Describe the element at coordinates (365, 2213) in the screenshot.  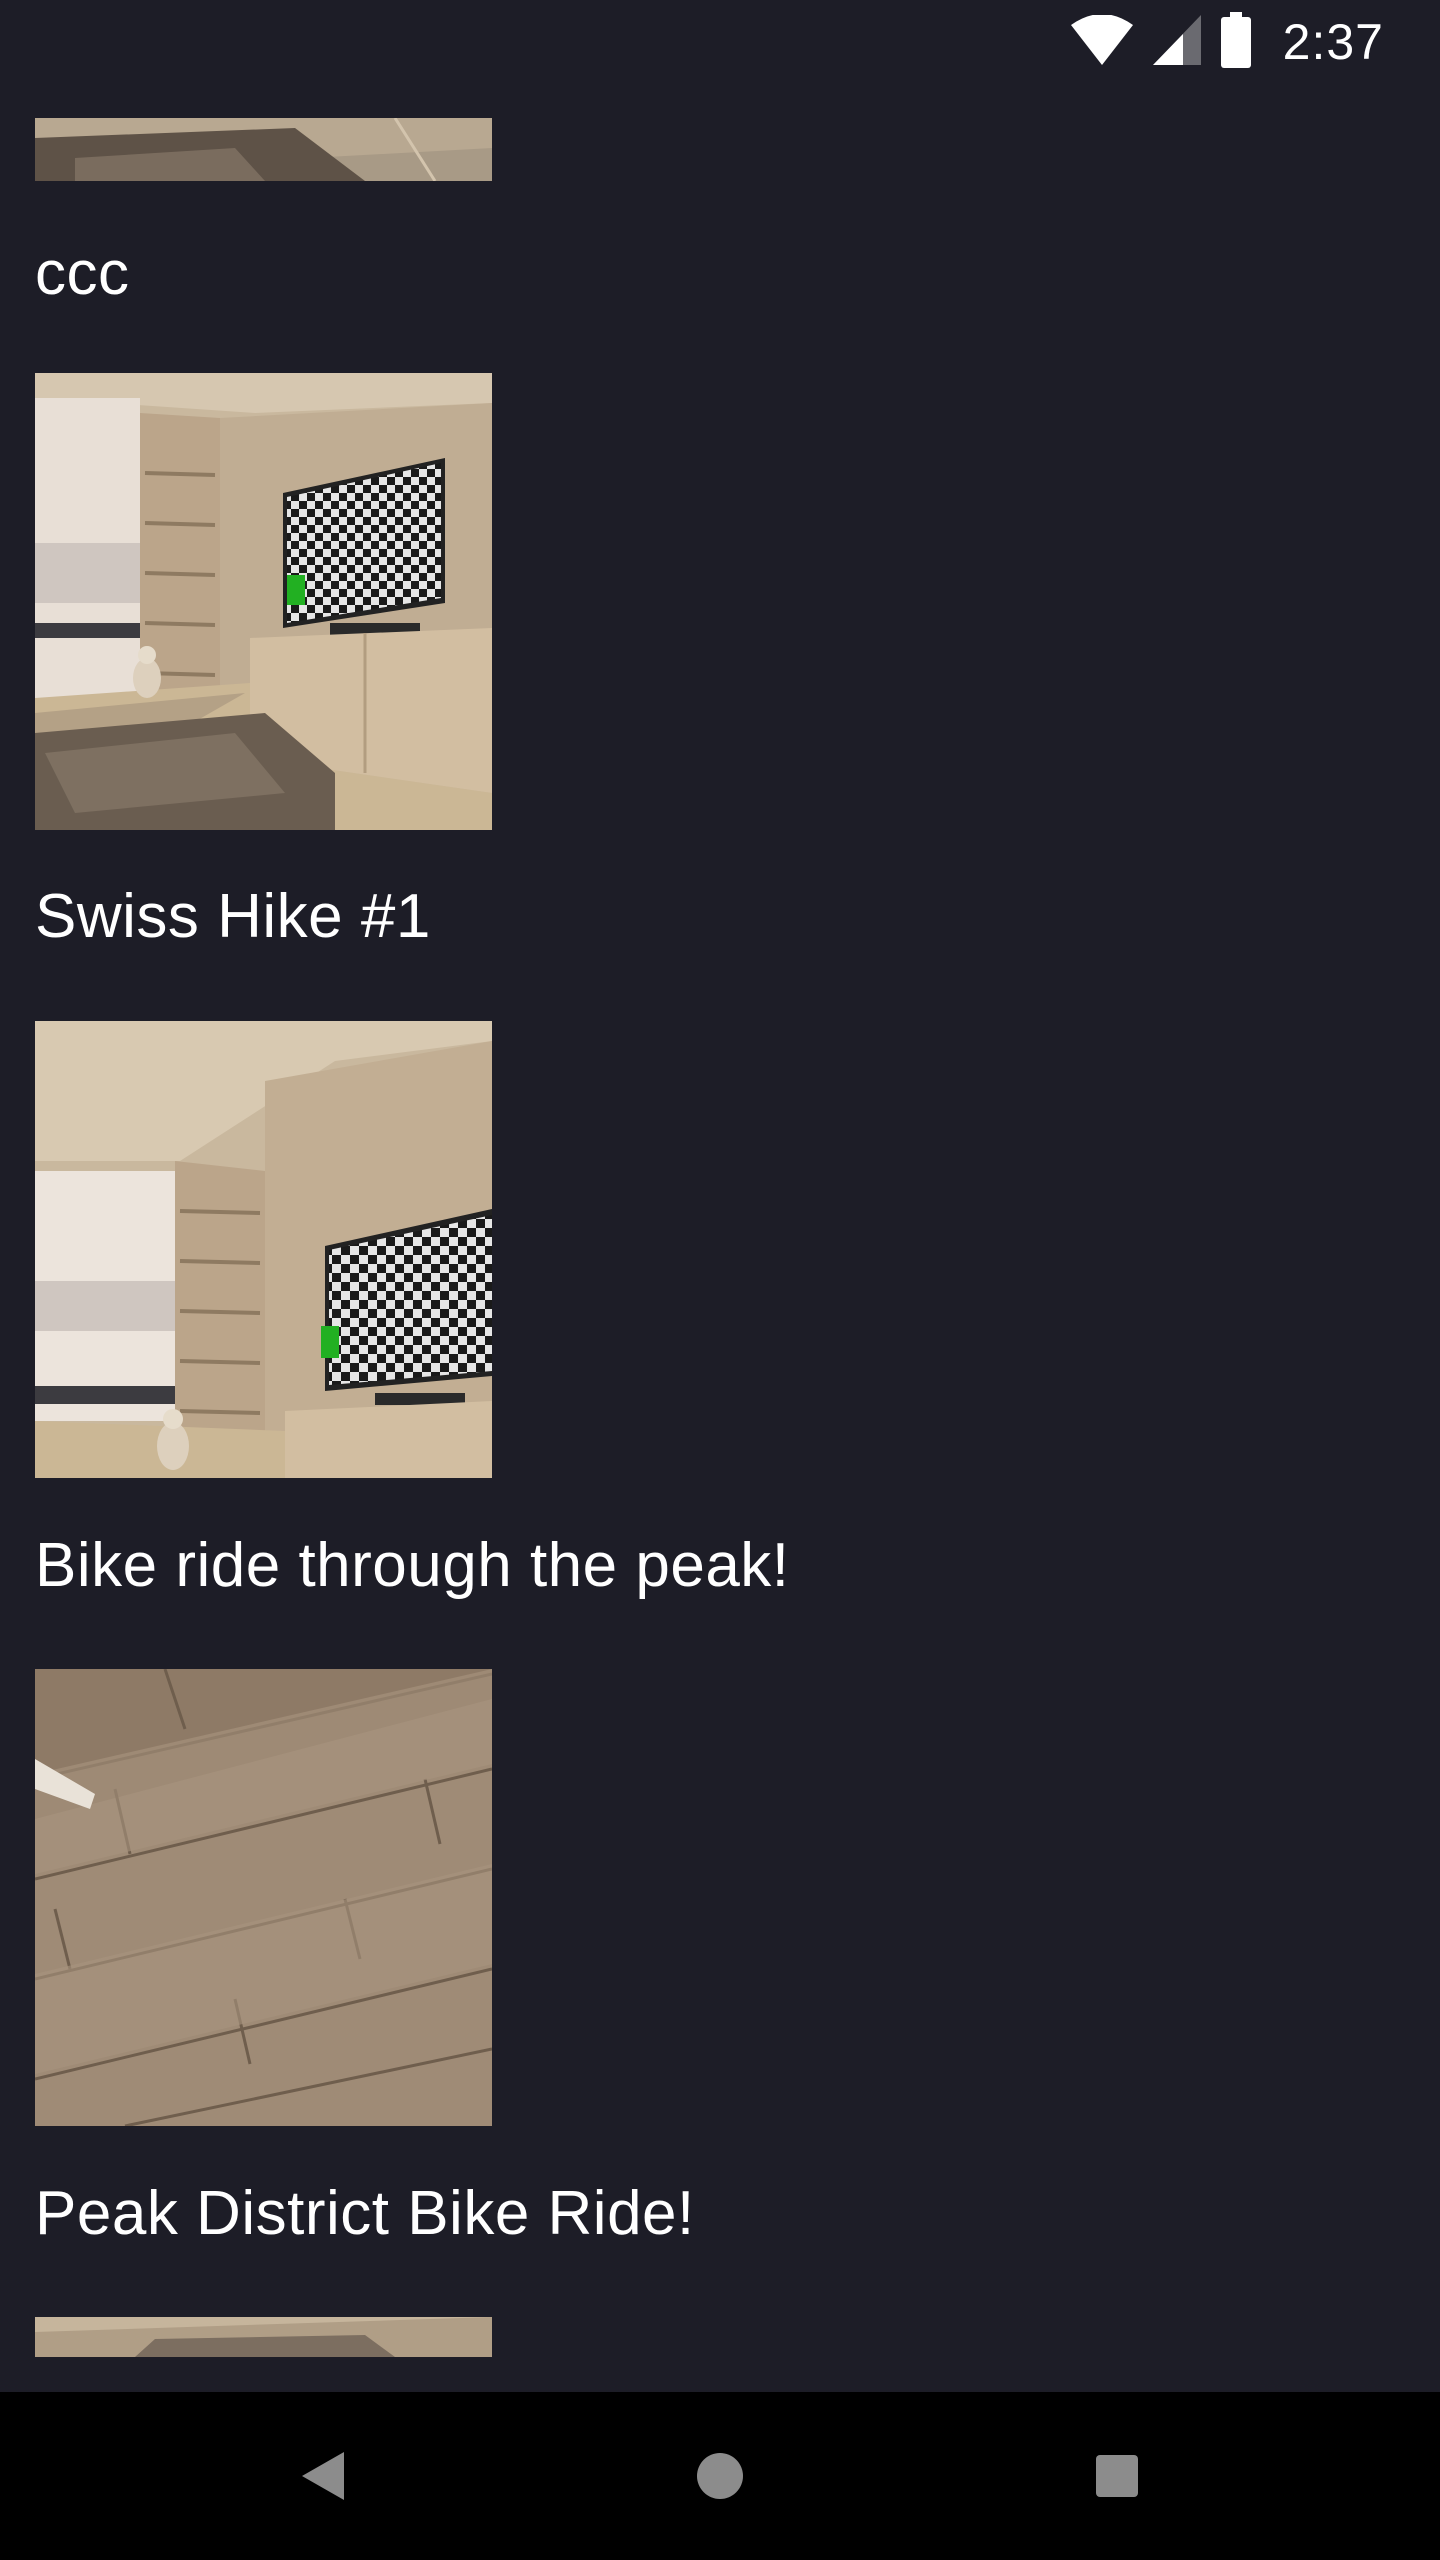
I see `feed-item-caption: Peak District Bike Ride!` at that location.